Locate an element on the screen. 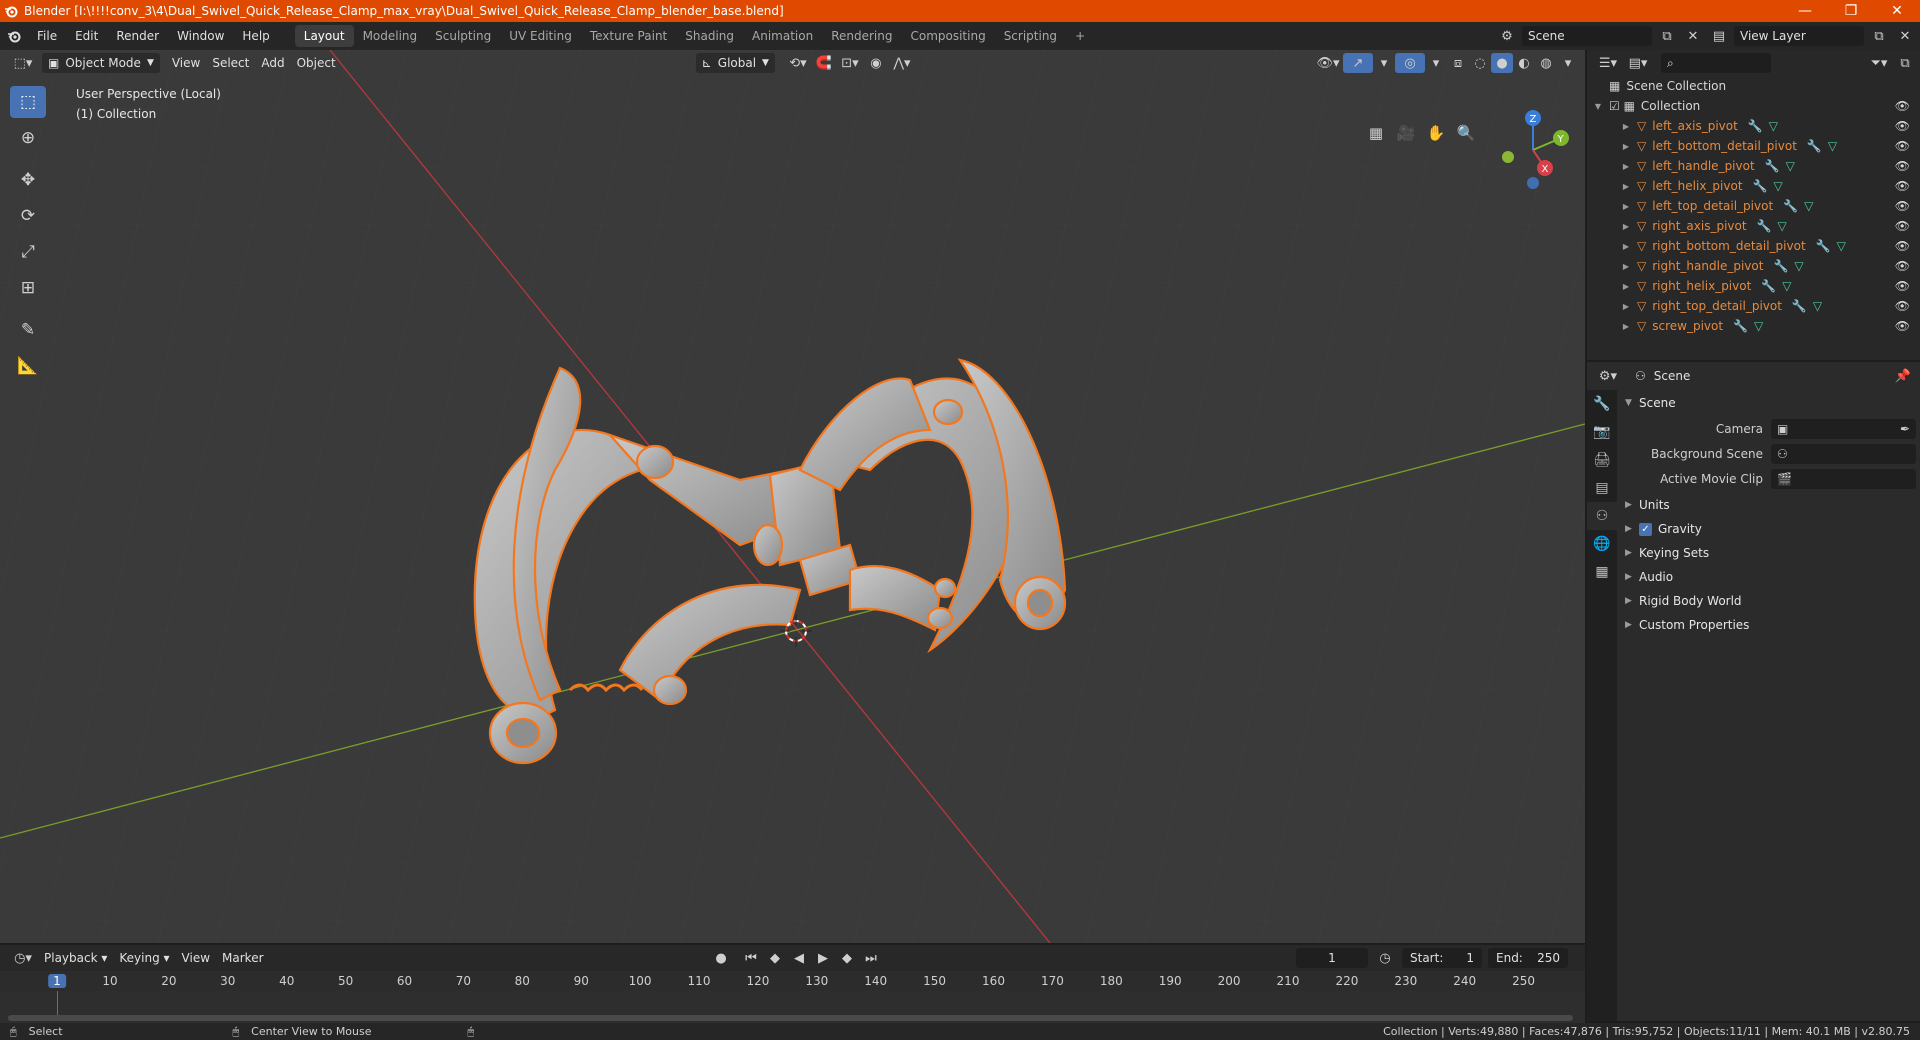 This screenshot has height=1040, width=1920. new-view-layer-icon: ⧉ is located at coordinates (1879, 36).